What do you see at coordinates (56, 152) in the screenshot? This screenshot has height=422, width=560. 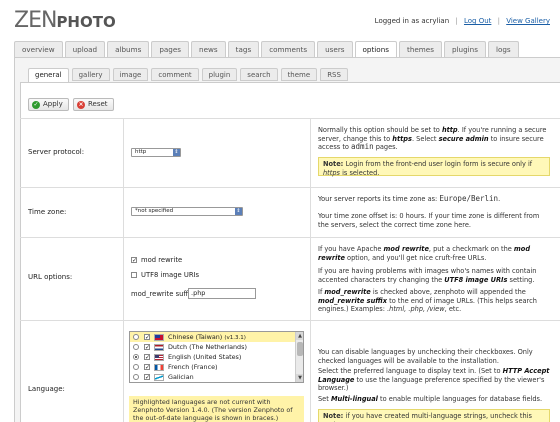 I see `server-protocol-label: Server protocol:` at bounding box center [56, 152].